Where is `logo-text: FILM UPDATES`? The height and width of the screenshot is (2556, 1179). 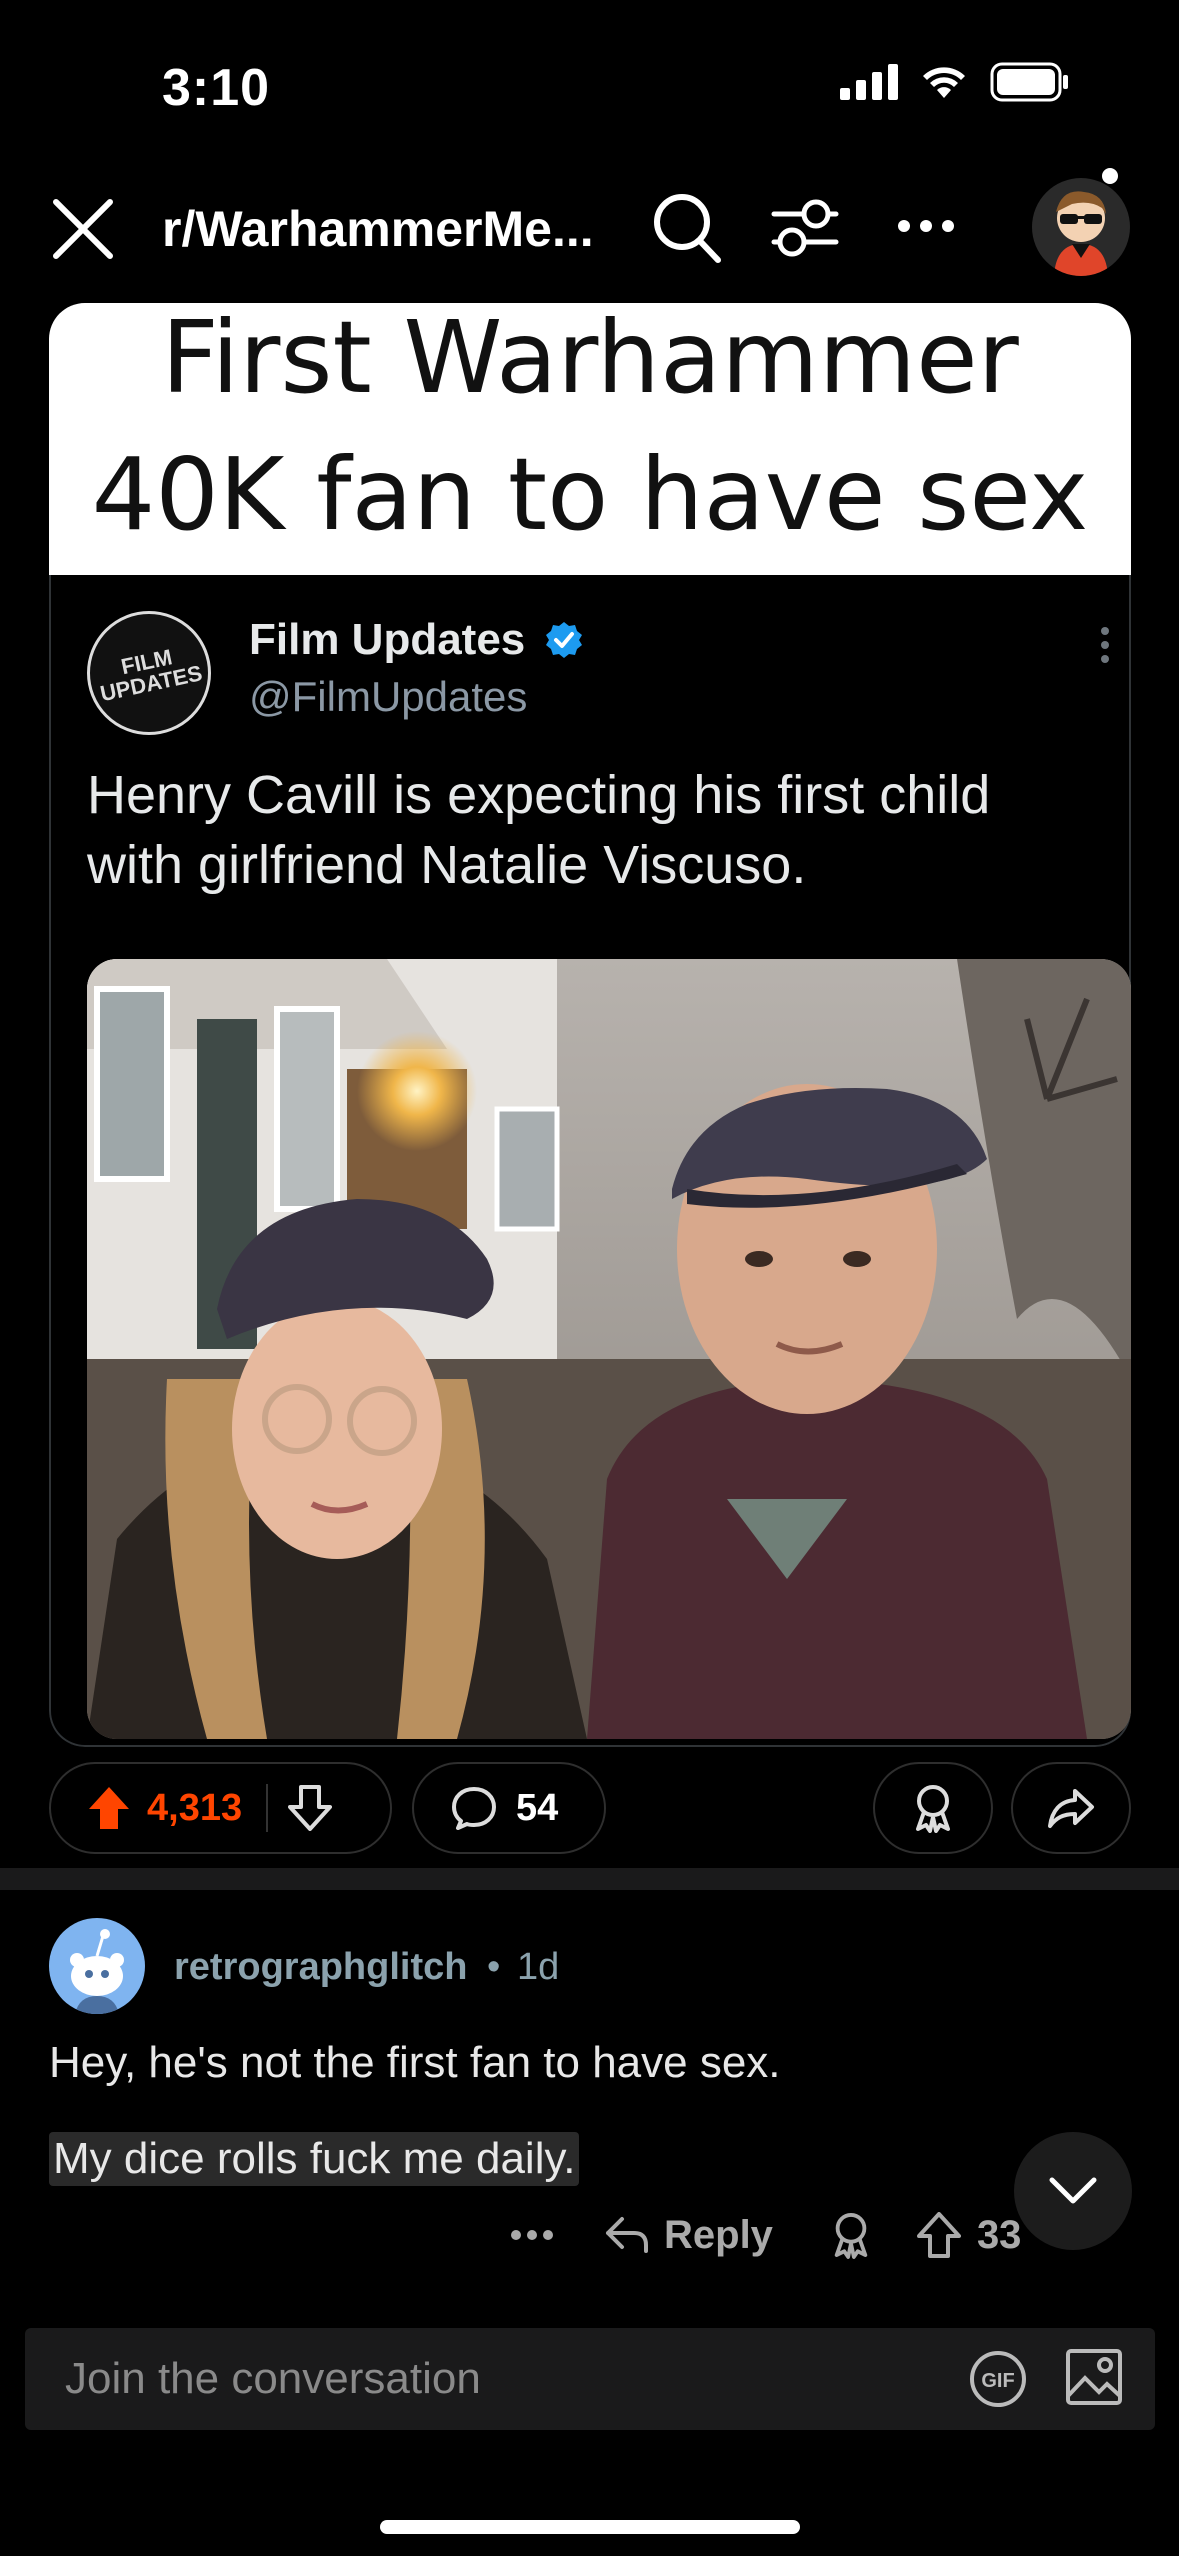 logo-text: FILM UPDATES is located at coordinates (151, 675).